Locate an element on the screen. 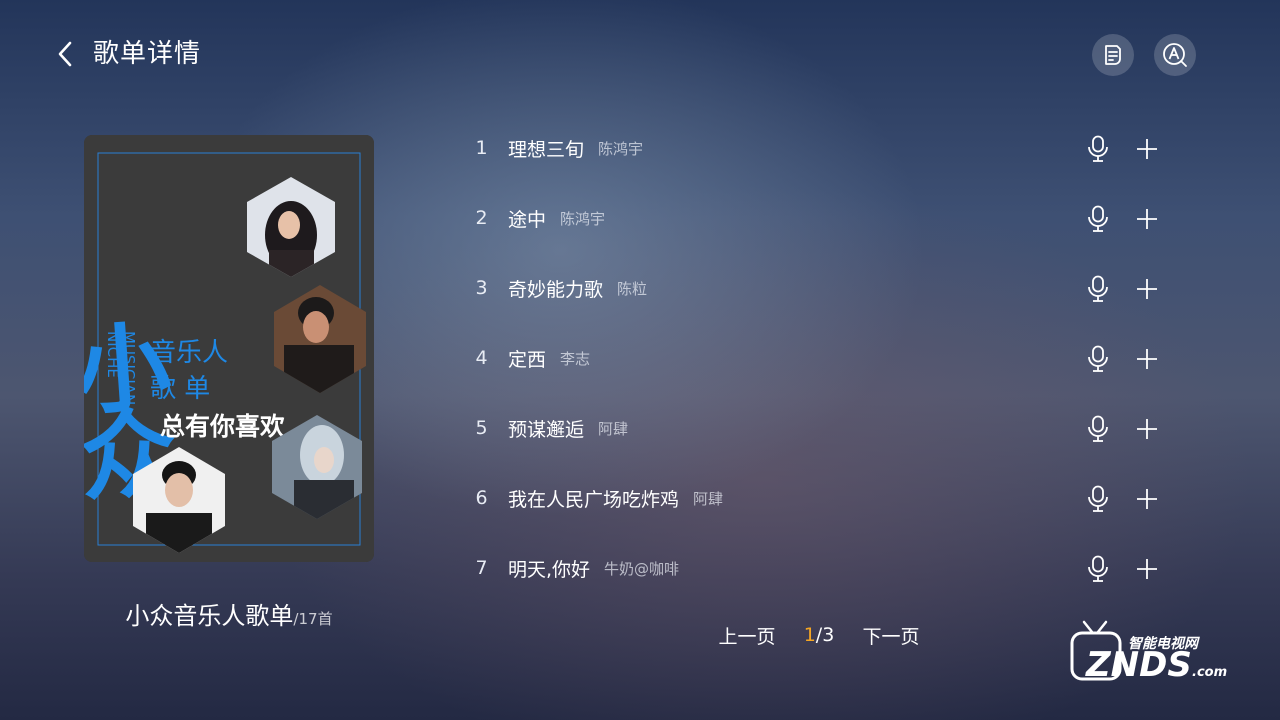 Image resolution: width=1280 pixels, height=720 pixels. song-index: 4 is located at coordinates (481, 358).